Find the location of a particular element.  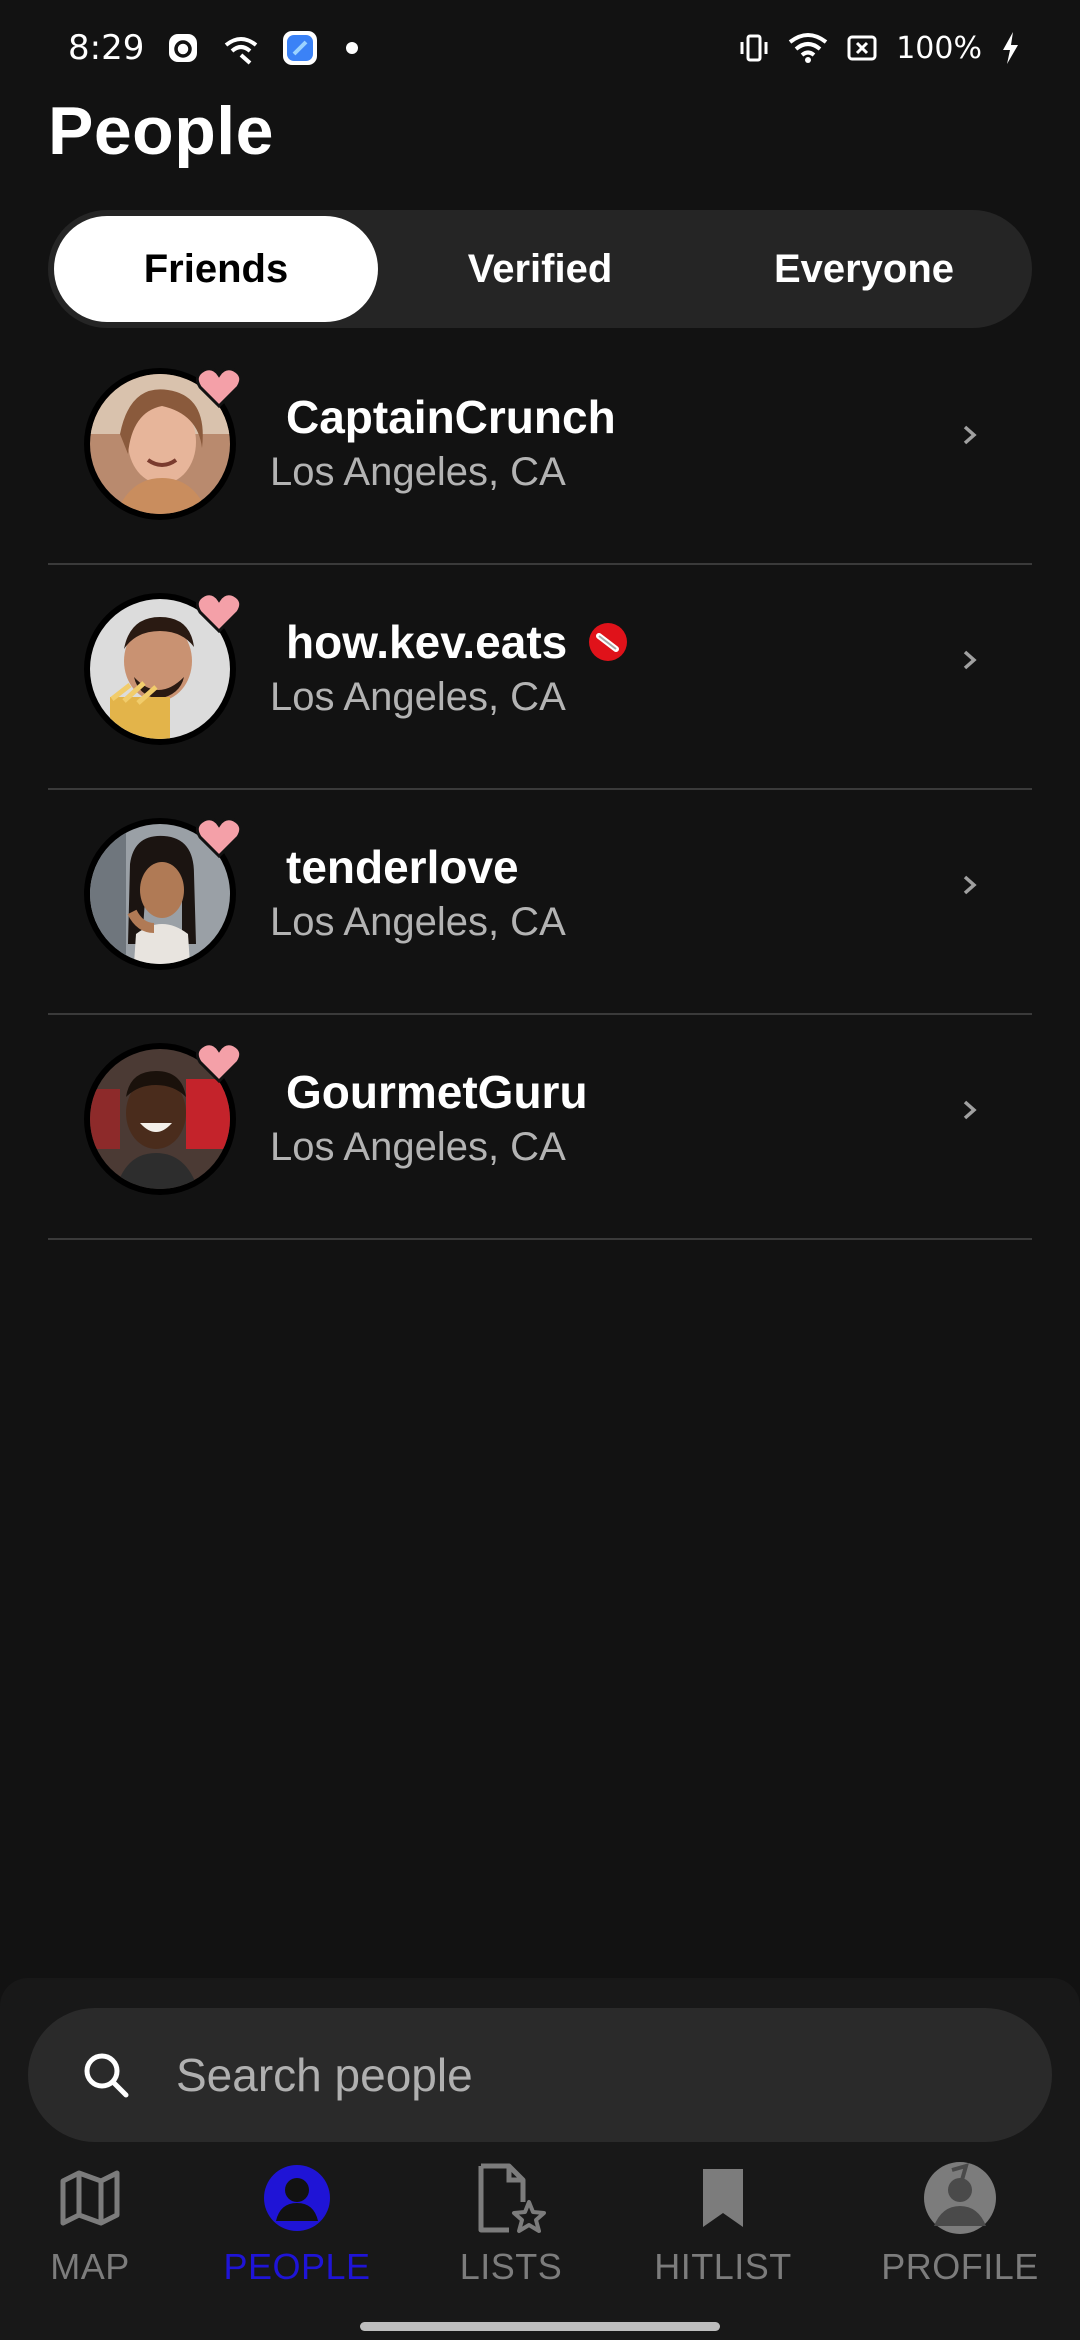

nav-profile: PROFILE is located at coordinates (960, 2226).